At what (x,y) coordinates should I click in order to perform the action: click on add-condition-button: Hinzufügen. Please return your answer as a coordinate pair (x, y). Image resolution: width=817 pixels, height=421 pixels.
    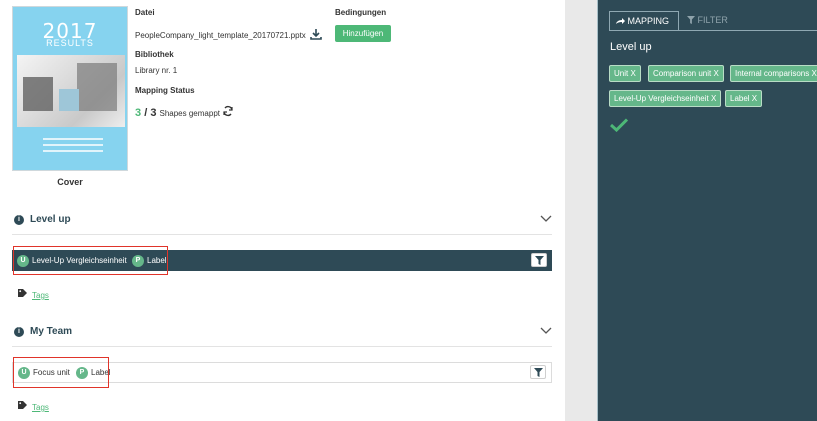
    Looking at the image, I should click on (363, 33).